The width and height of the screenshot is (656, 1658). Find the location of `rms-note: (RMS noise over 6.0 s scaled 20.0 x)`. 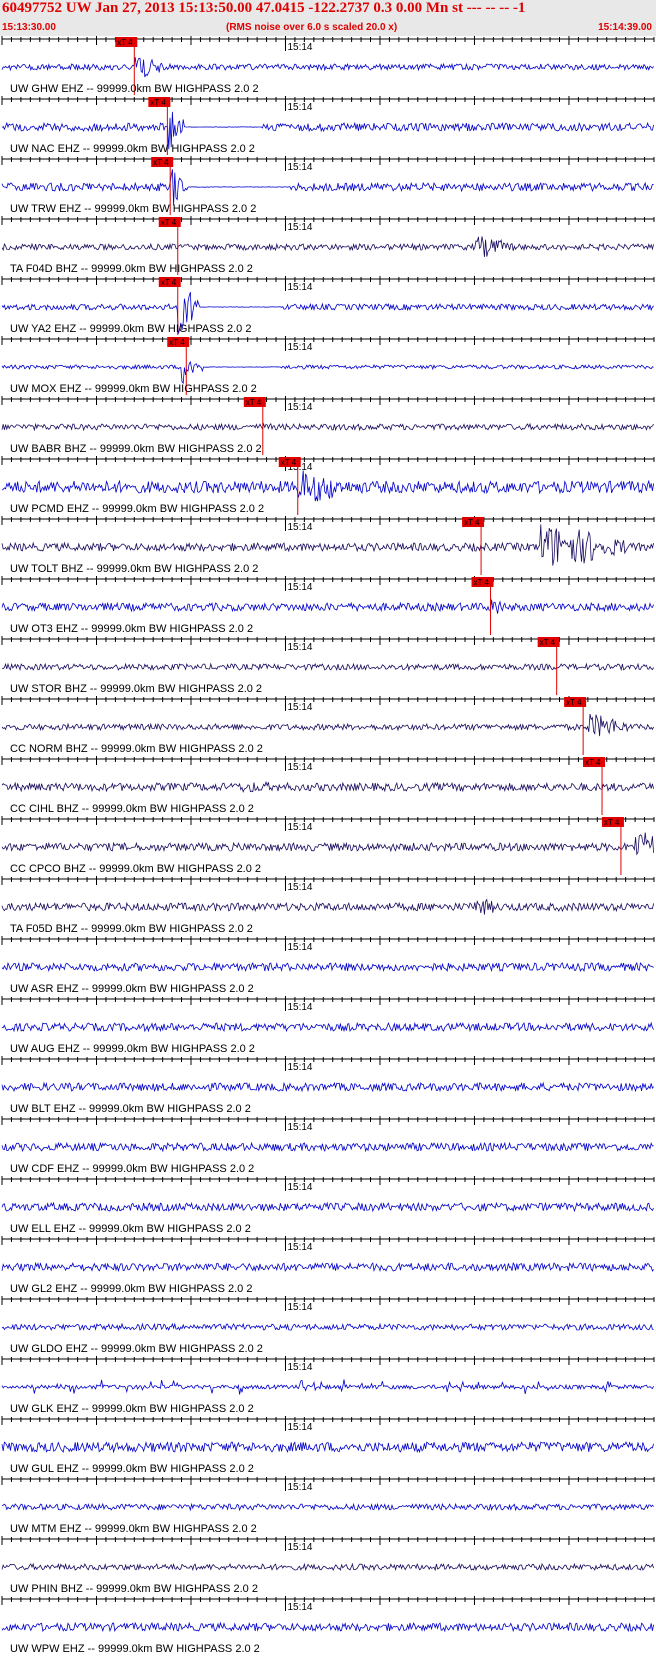

rms-note: (RMS noise over 6.0 s scaled 20.0 x) is located at coordinates (312, 27).